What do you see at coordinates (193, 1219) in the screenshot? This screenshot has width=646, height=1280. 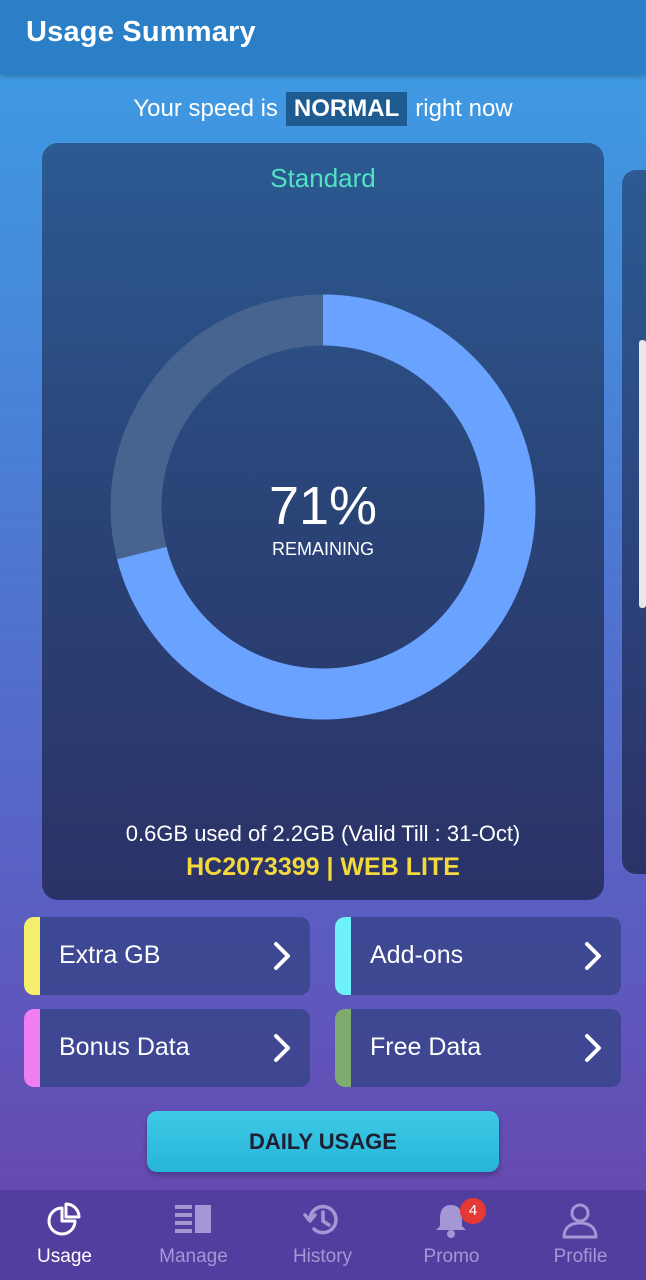 I see `manage-icon` at bounding box center [193, 1219].